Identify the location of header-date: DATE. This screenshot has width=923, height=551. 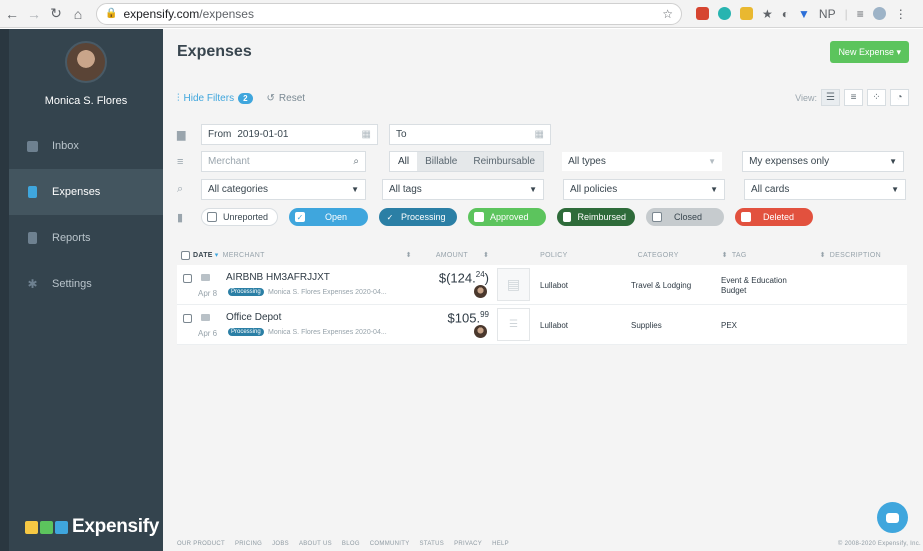
(203, 255).